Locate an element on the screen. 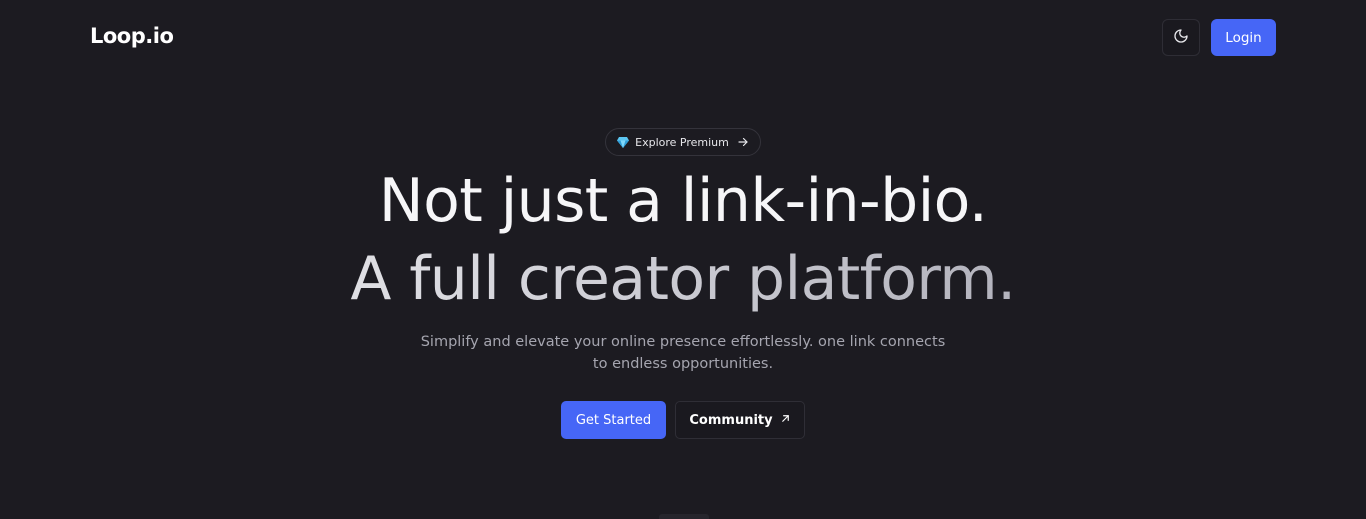 The height and width of the screenshot is (519, 1366). scroll-indicator is located at coordinates (684, 516).